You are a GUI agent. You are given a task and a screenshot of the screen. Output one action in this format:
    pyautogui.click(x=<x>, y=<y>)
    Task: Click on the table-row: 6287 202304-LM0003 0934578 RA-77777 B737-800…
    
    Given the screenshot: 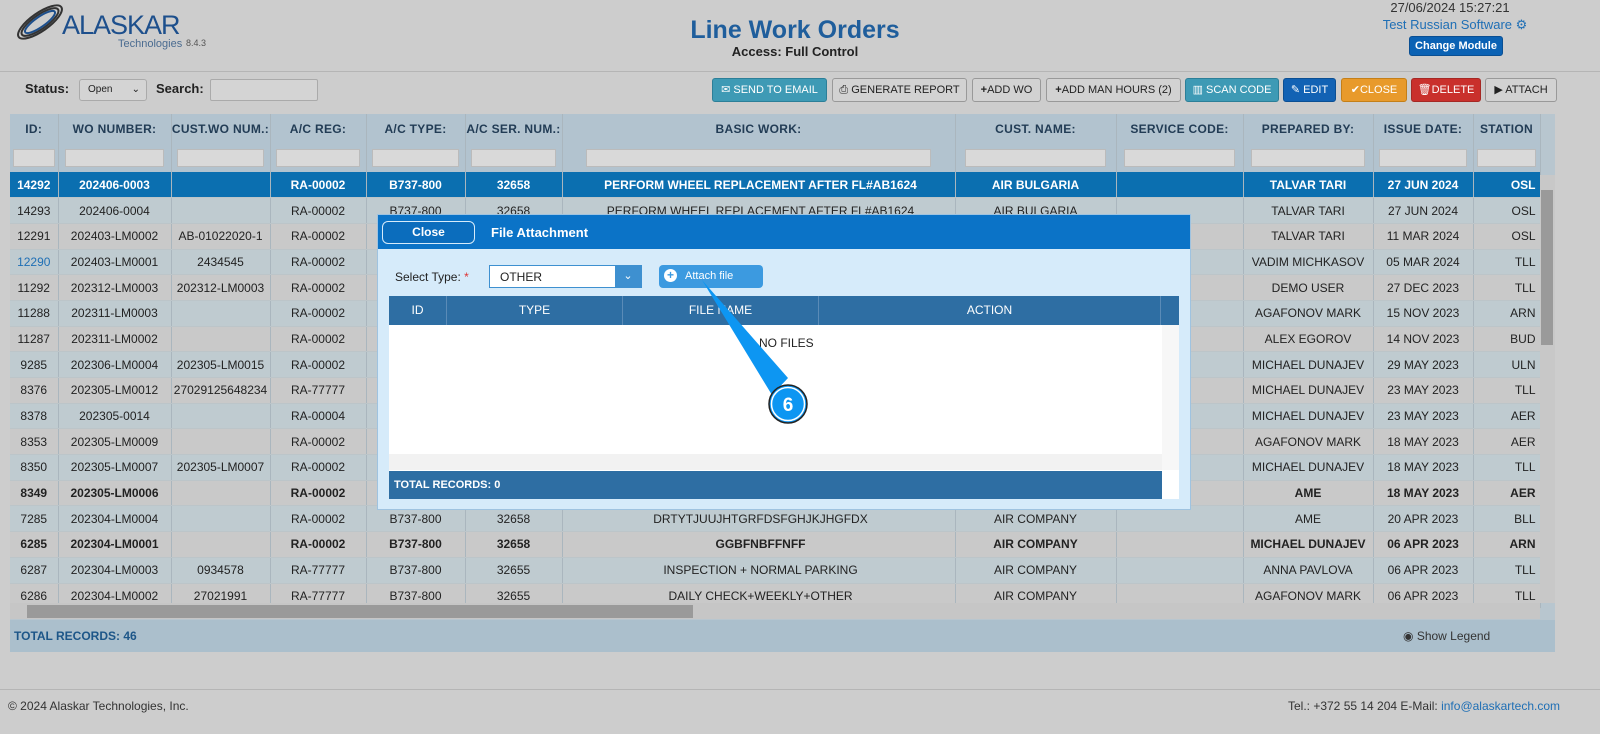 What is the action you would take?
    pyautogui.click(x=775, y=570)
    